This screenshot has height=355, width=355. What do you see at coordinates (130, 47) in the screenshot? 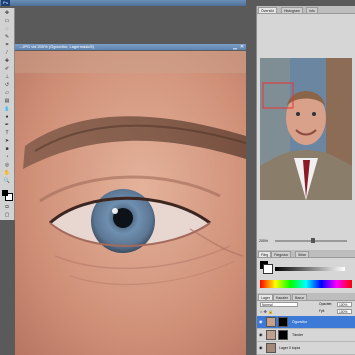
I see `document-title-bar: ...JPG vid 200% (Ögonvitor, Lagermask/8)` at bounding box center [130, 47].